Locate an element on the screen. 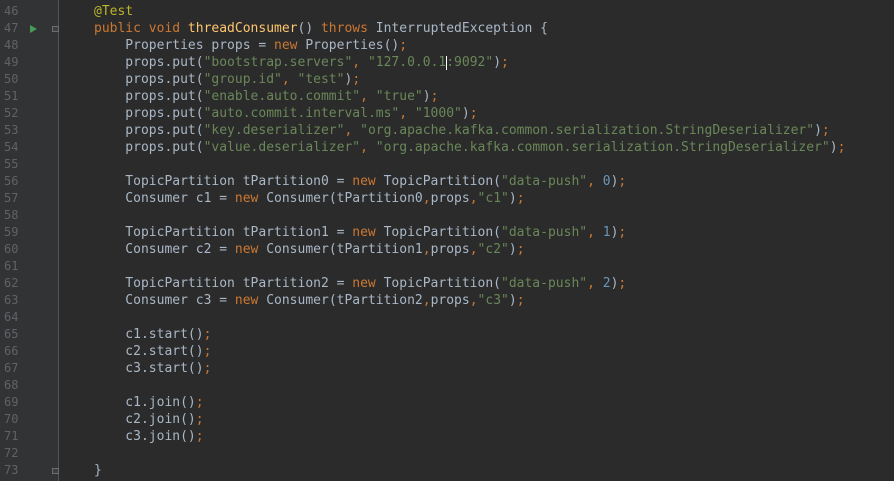 The width and height of the screenshot is (894, 481). code-token: () is located at coordinates (309, 28).